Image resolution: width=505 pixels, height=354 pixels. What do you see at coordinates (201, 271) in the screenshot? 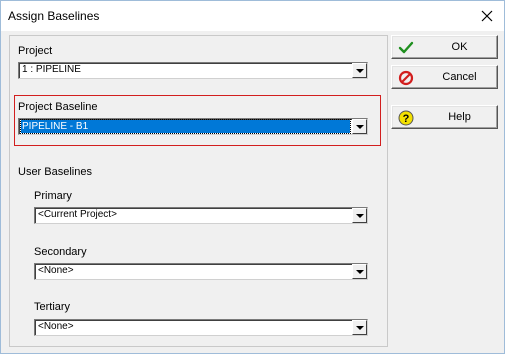
I see `secondary-select: <None>` at bounding box center [201, 271].